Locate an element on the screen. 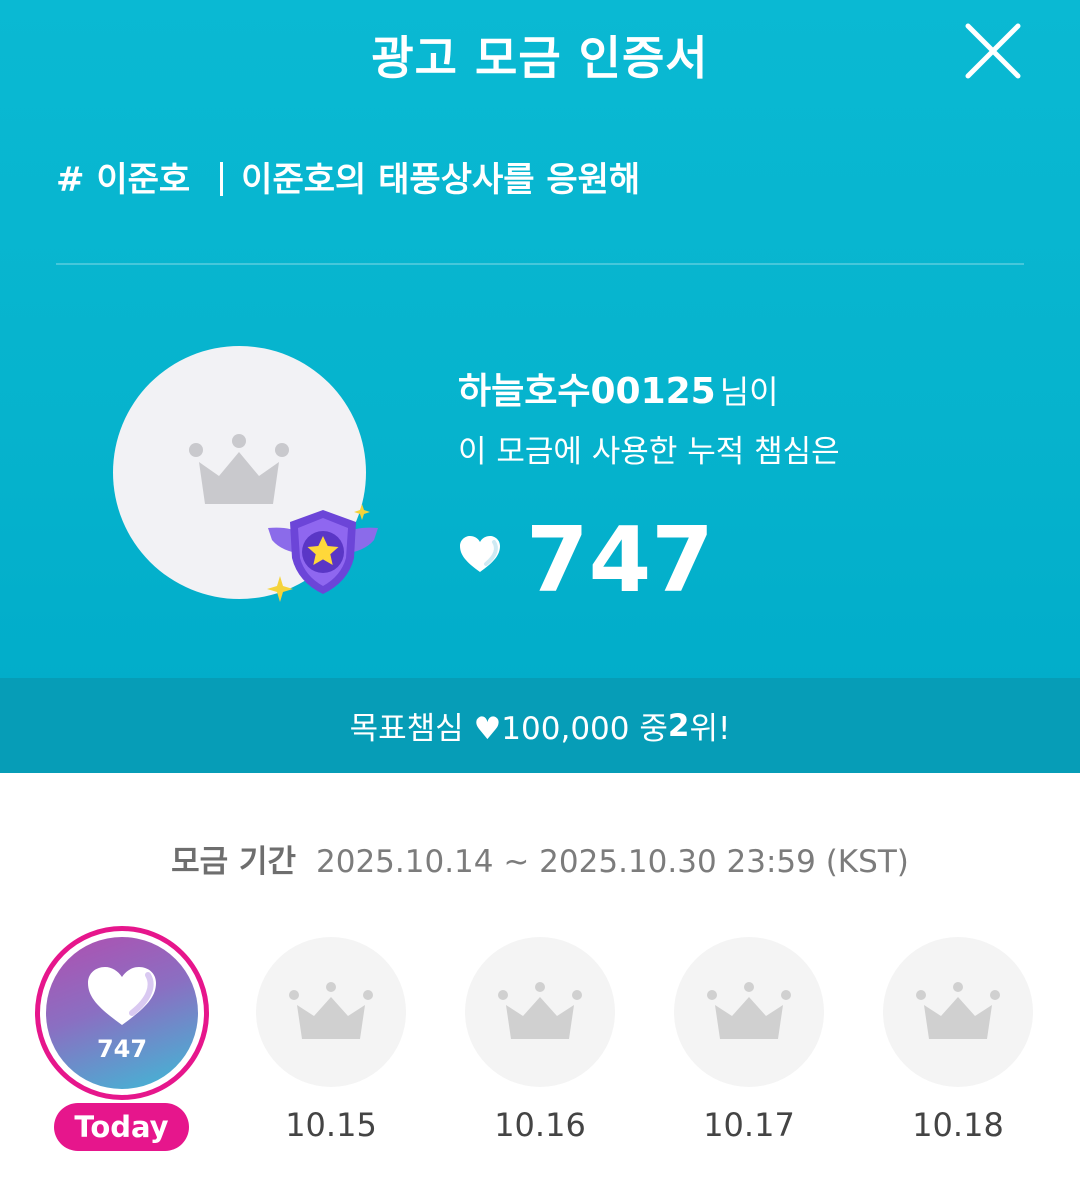 The height and width of the screenshot is (1180, 1080). campaign-period: 모금 기간 2025.10.14 ~ 2025.10.30 23:59 (KST) is located at coordinates (540, 858).